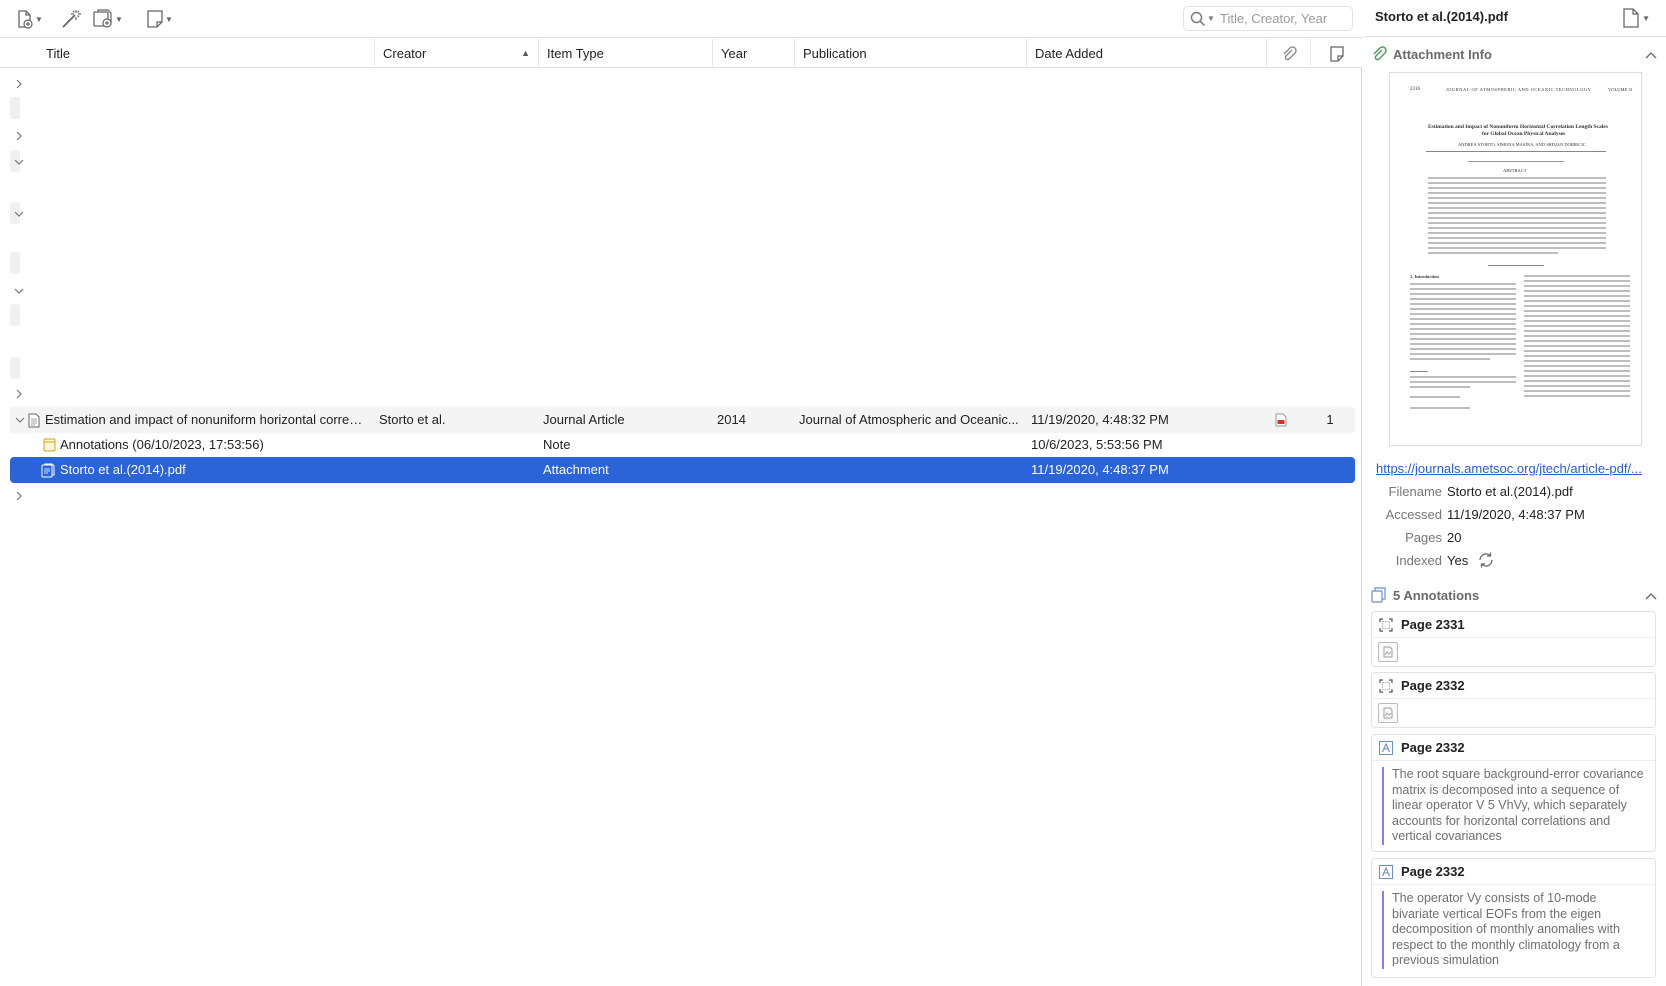 The image size is (1666, 986). I want to click on search-box: ▼, so click(1268, 18).